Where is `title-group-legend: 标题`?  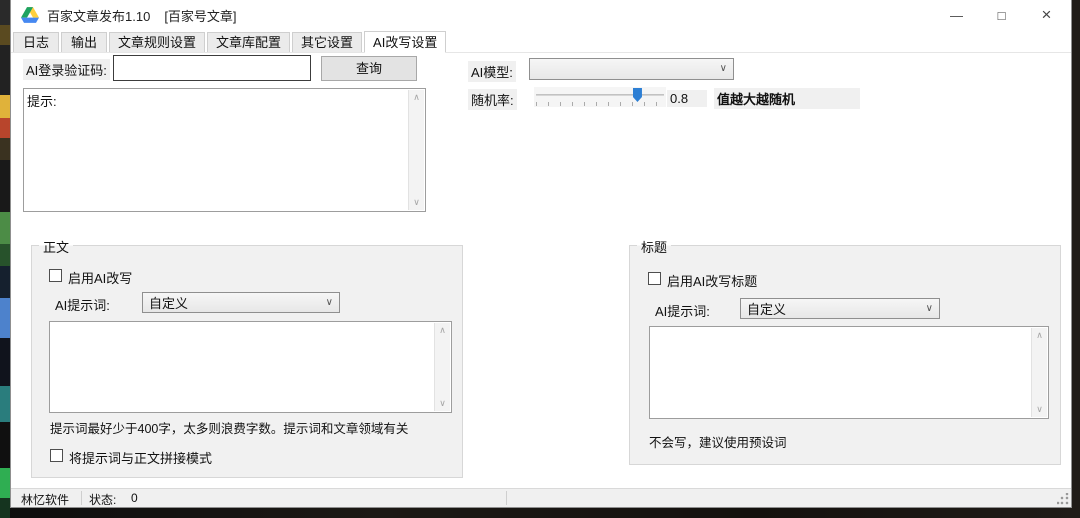
title-group-legend: 标题 is located at coordinates (654, 246).